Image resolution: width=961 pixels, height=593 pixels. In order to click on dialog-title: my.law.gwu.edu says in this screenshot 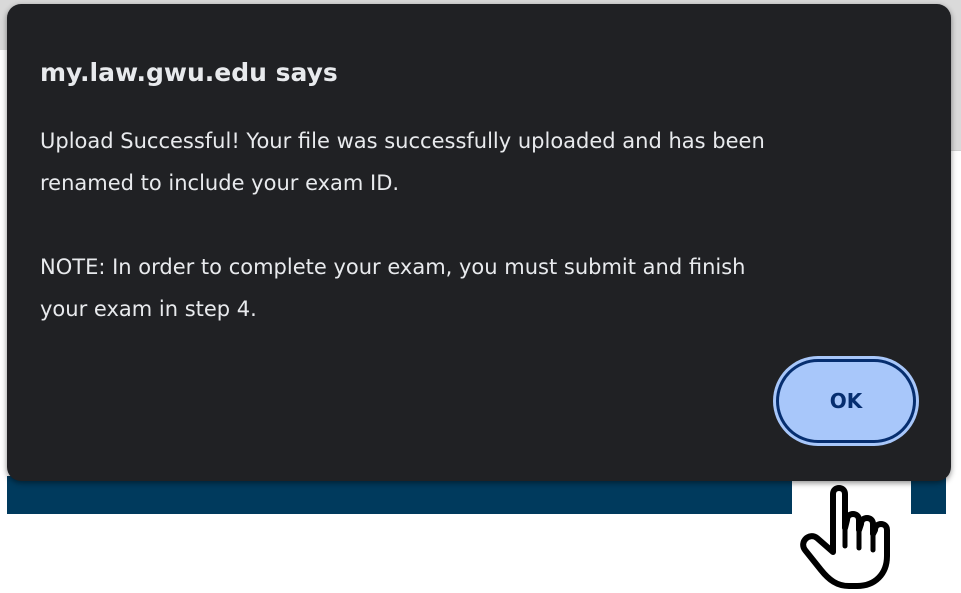, I will do `click(189, 72)`.